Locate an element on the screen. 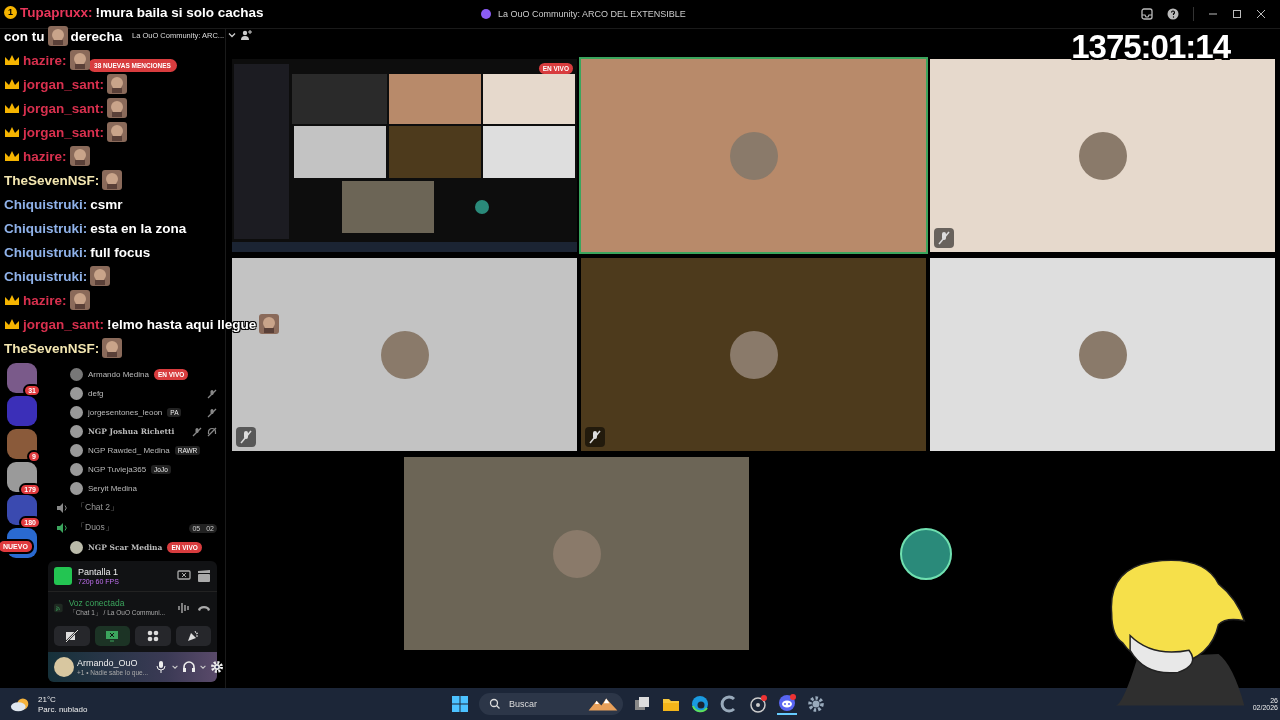 This screenshot has height=720, width=1280. grid-icon is located at coordinates (152, 636).